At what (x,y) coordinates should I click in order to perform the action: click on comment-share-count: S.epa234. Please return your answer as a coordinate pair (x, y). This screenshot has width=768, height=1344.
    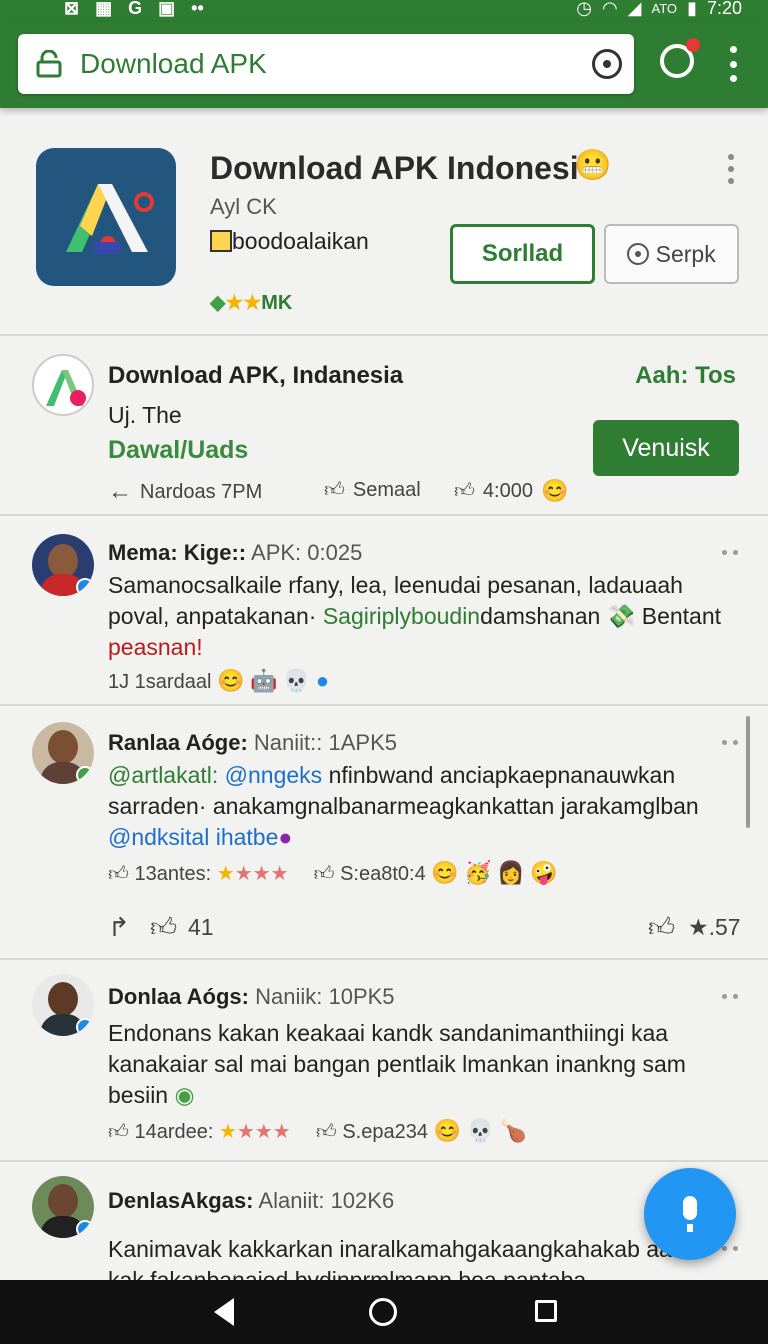
    Looking at the image, I should click on (385, 1132).